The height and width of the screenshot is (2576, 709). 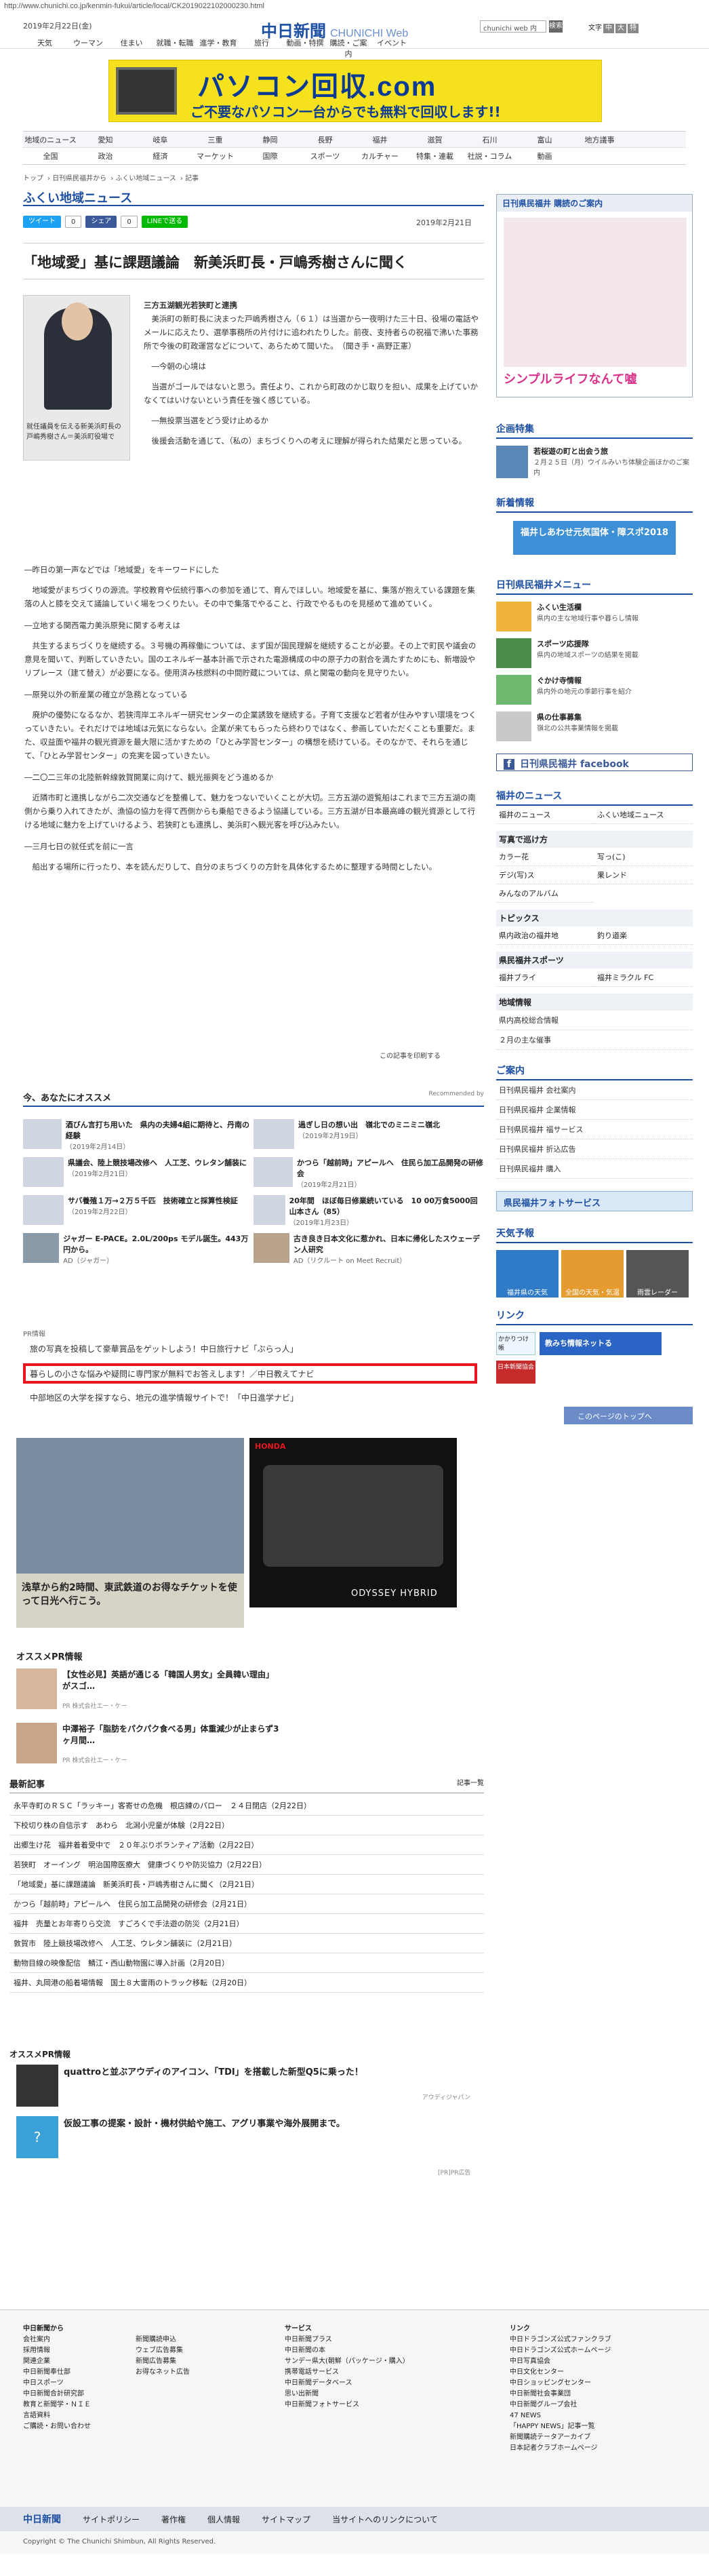 What do you see at coordinates (434, 156) in the screenshot?
I see `catnav-item: 特集・連載` at bounding box center [434, 156].